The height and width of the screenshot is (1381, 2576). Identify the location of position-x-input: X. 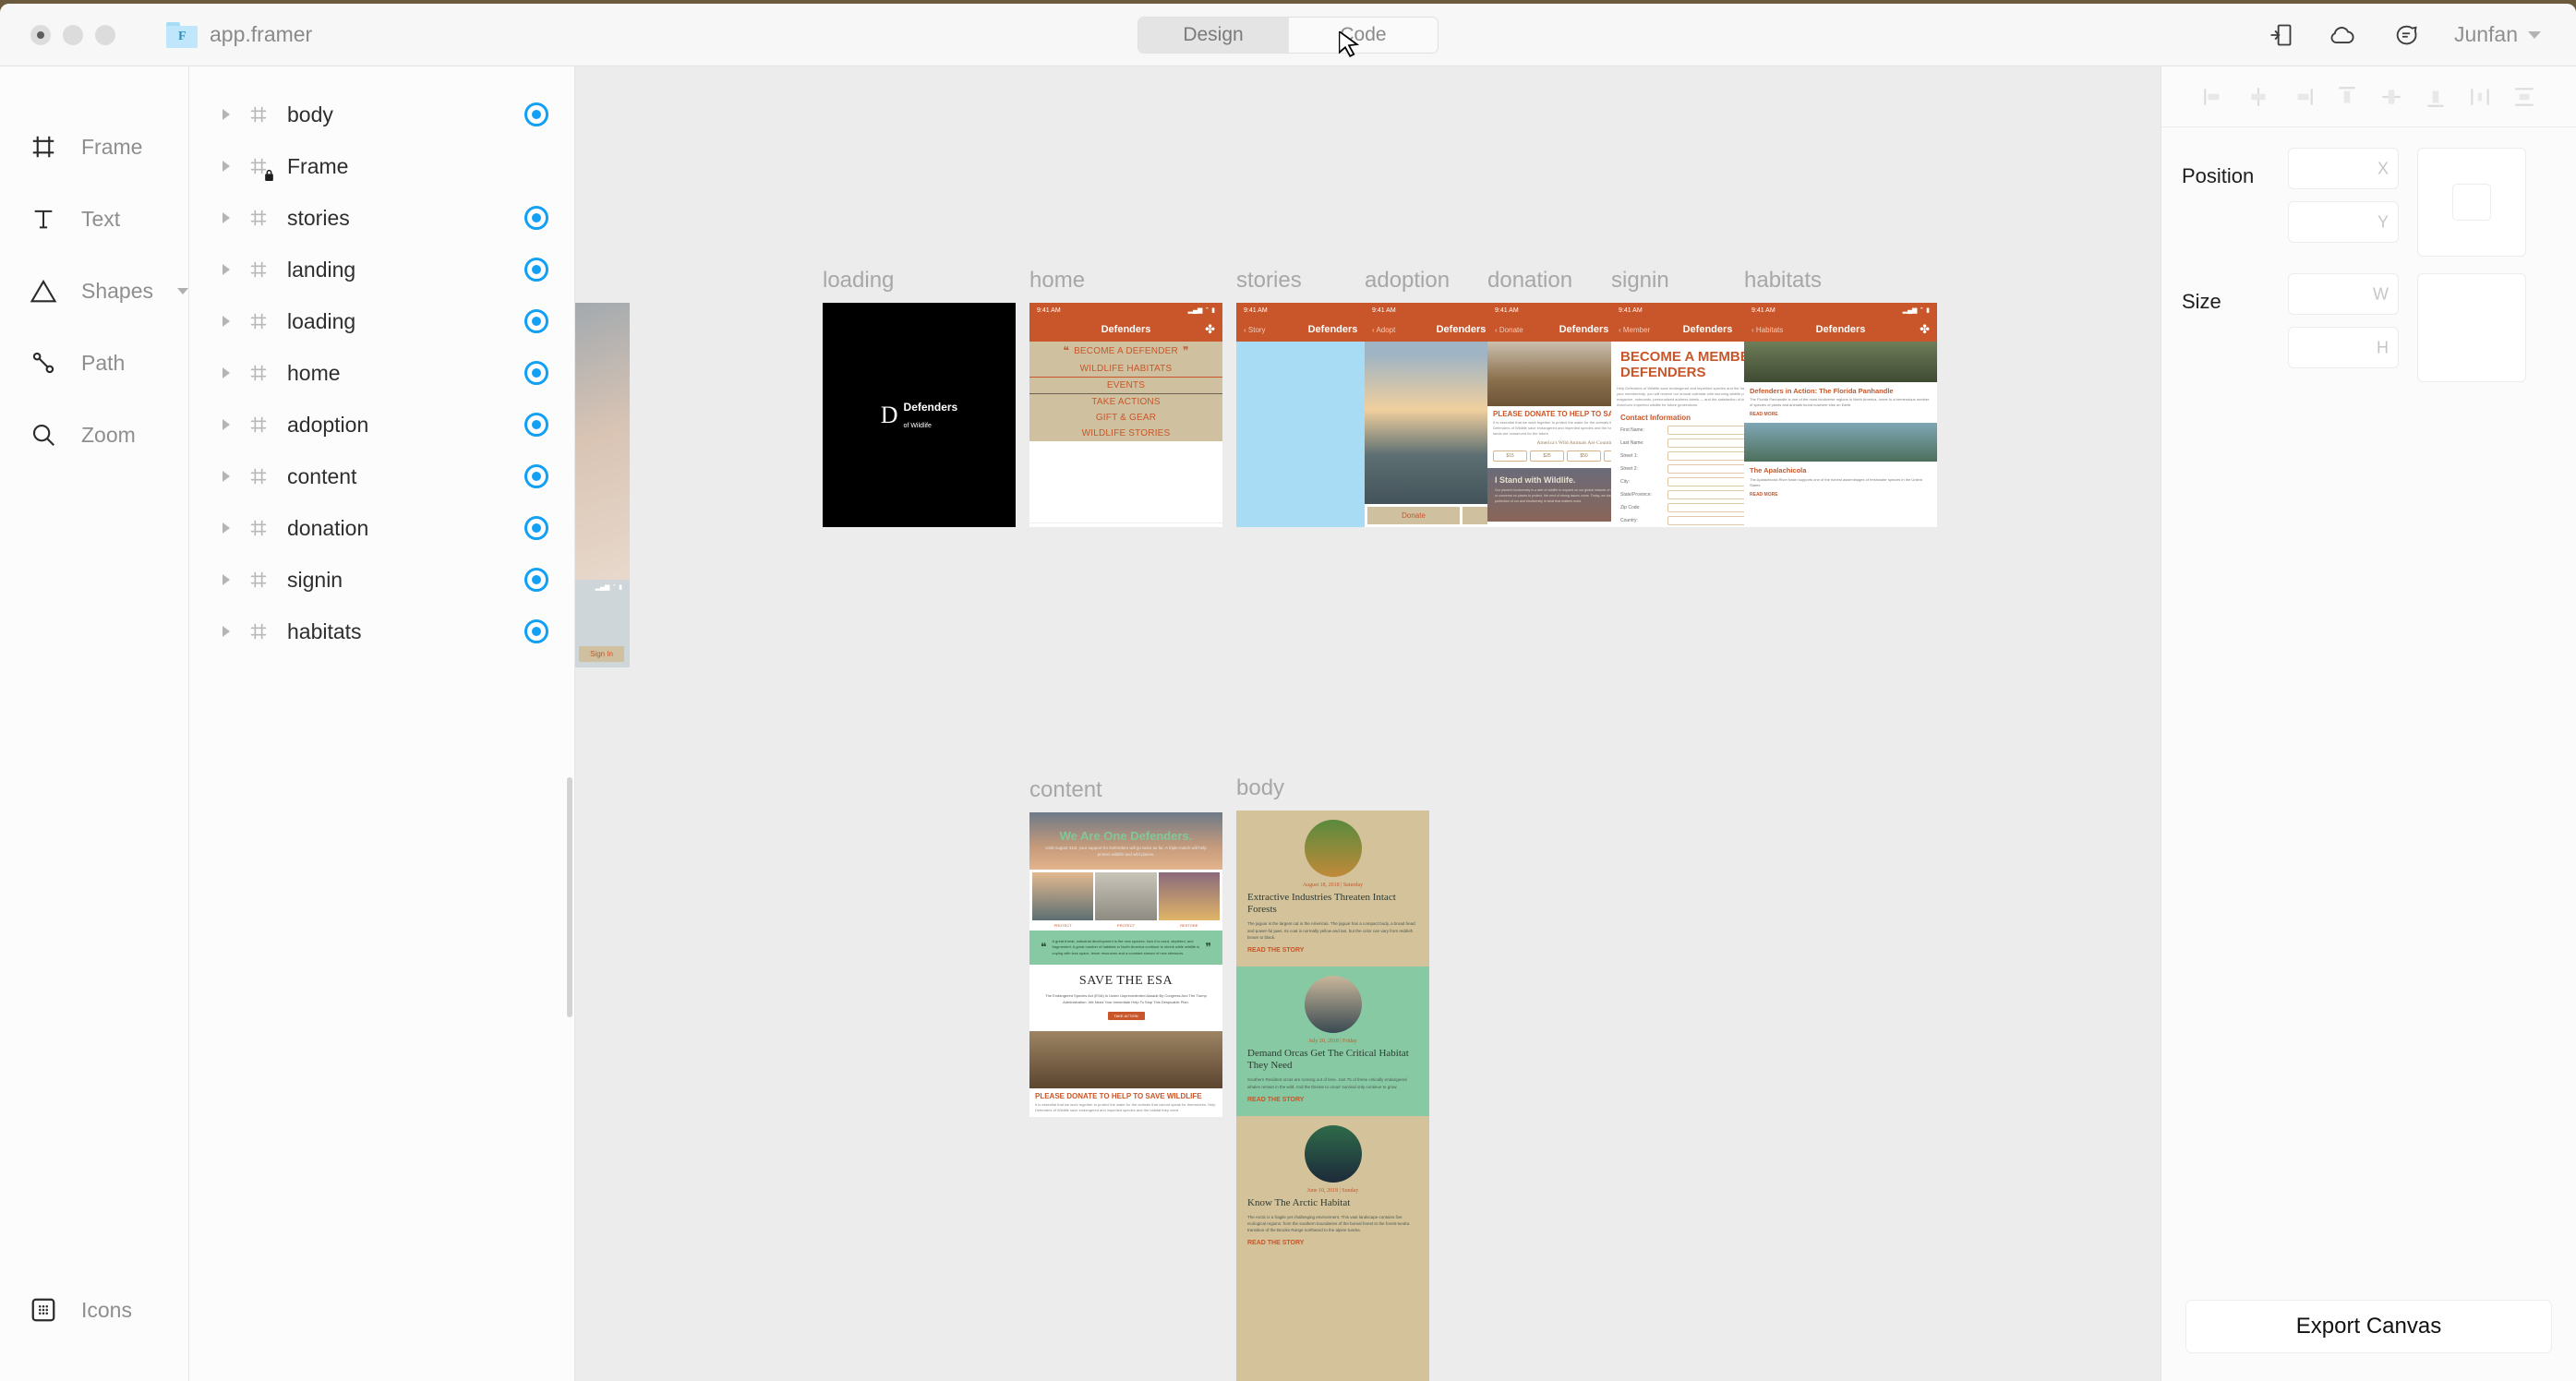
(2343, 168).